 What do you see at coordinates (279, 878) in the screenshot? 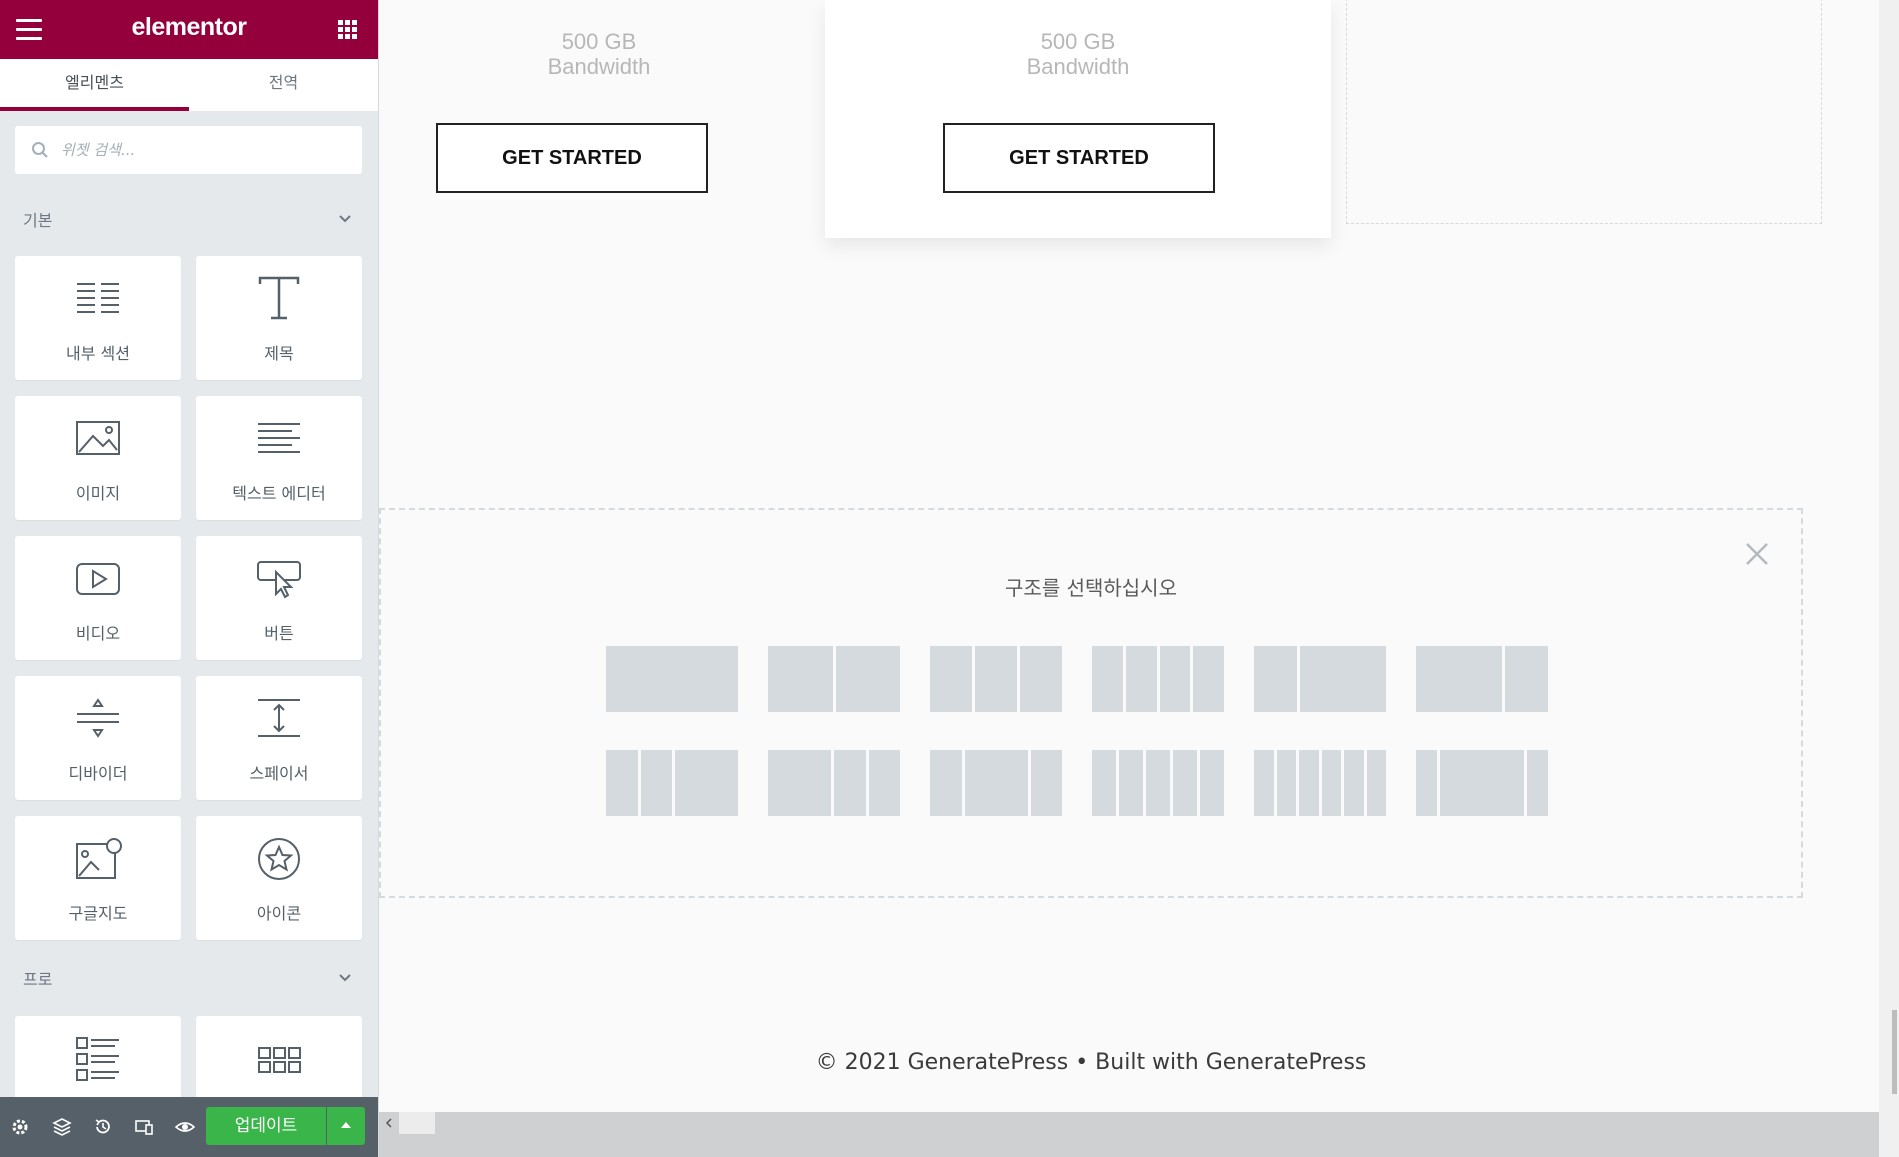
I see `widget-icon: 아이콘` at bounding box center [279, 878].